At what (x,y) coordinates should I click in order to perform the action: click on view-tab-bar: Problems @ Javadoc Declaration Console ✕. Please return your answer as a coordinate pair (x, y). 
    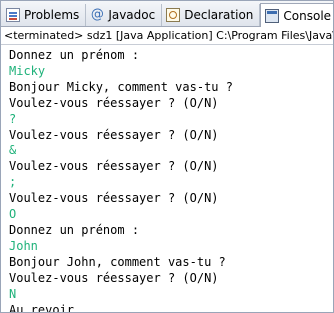
    Looking at the image, I should click on (167, 14).